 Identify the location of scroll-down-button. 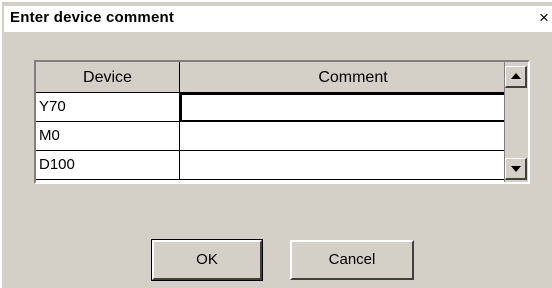
(516, 169).